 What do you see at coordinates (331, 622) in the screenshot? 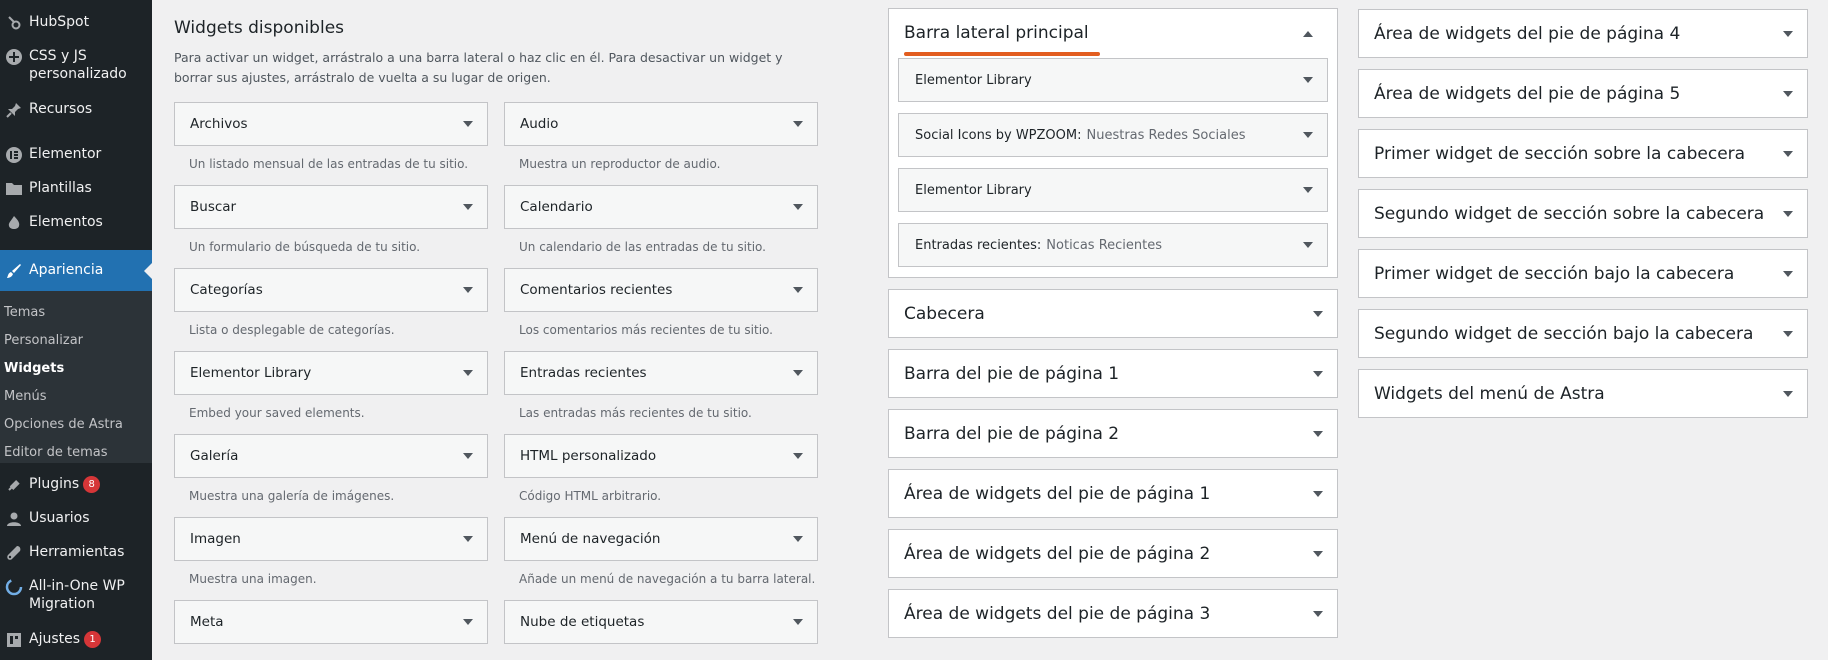
I see `widget-meta: Meta` at bounding box center [331, 622].